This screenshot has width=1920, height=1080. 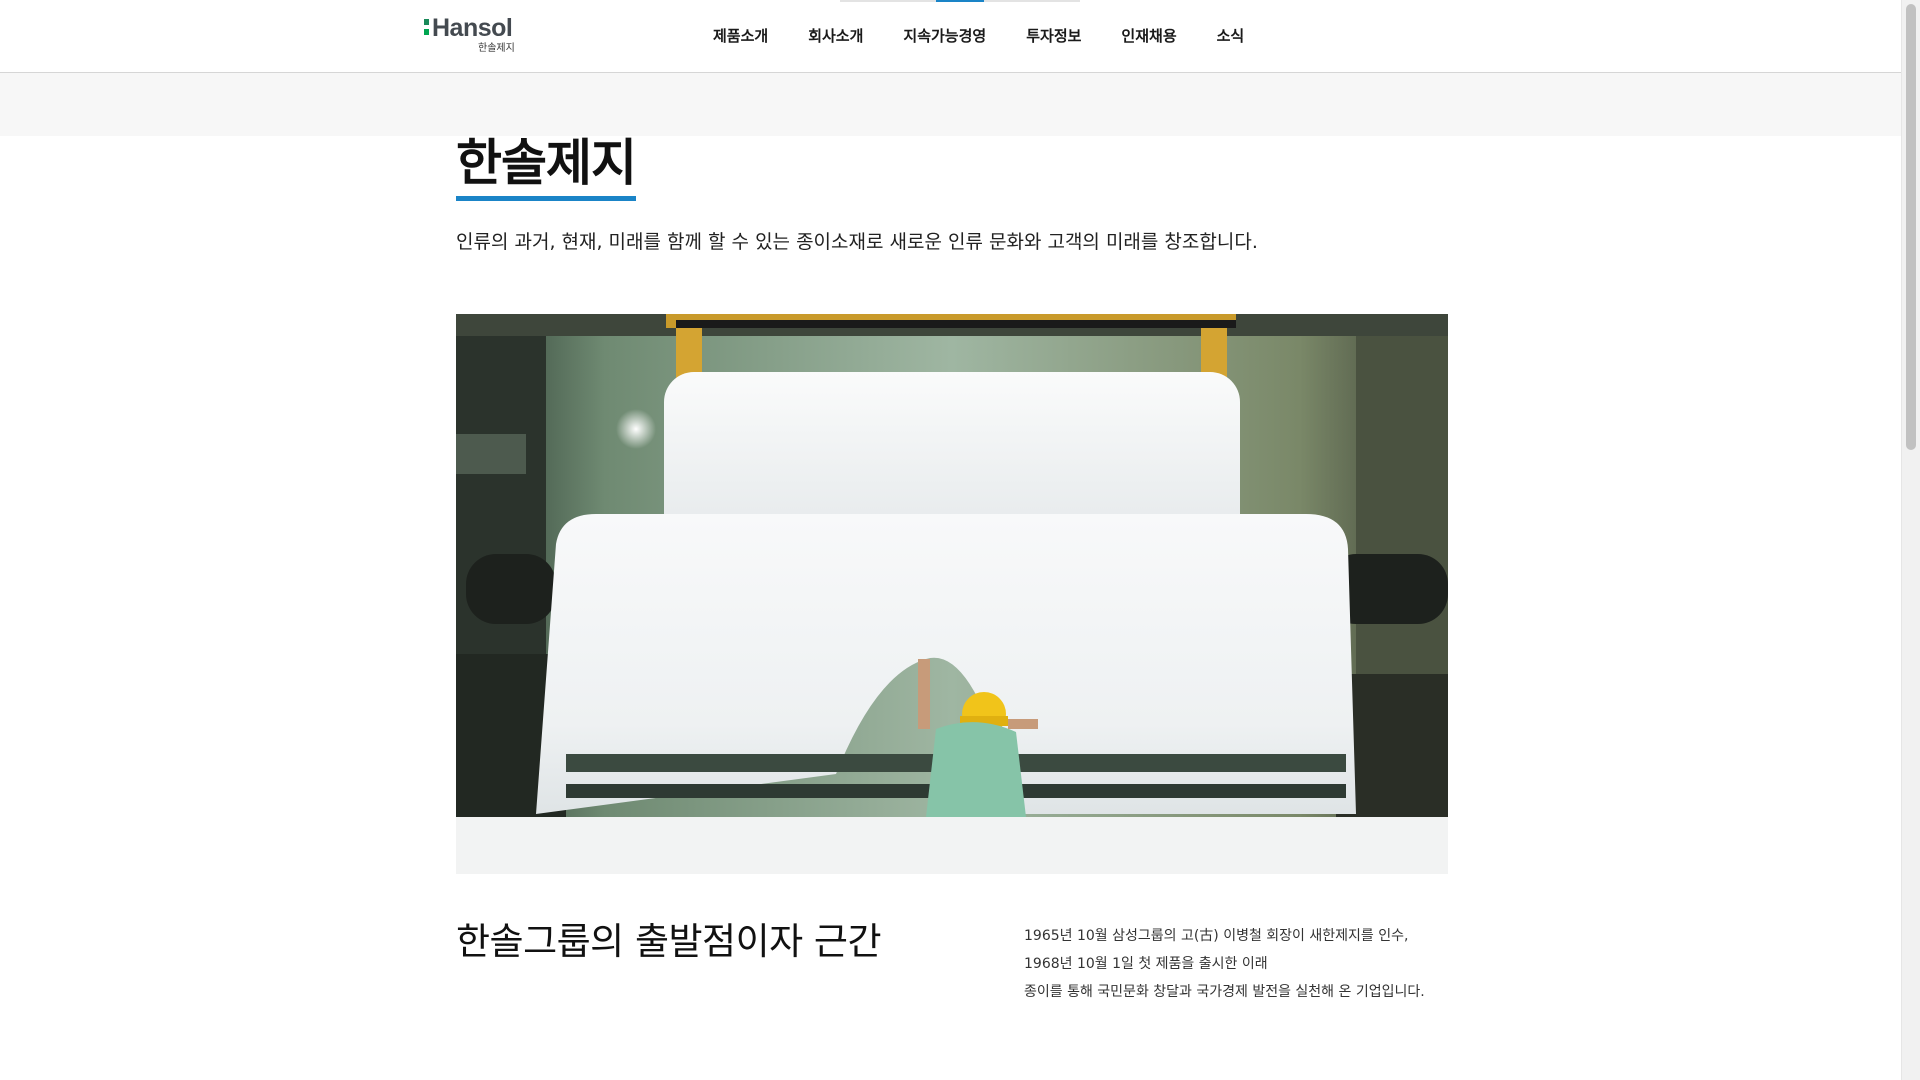 What do you see at coordinates (1146, 964) in the screenshot?
I see `history-line: 1968년 10월 1일 첫 제품을 출시한 이래` at bounding box center [1146, 964].